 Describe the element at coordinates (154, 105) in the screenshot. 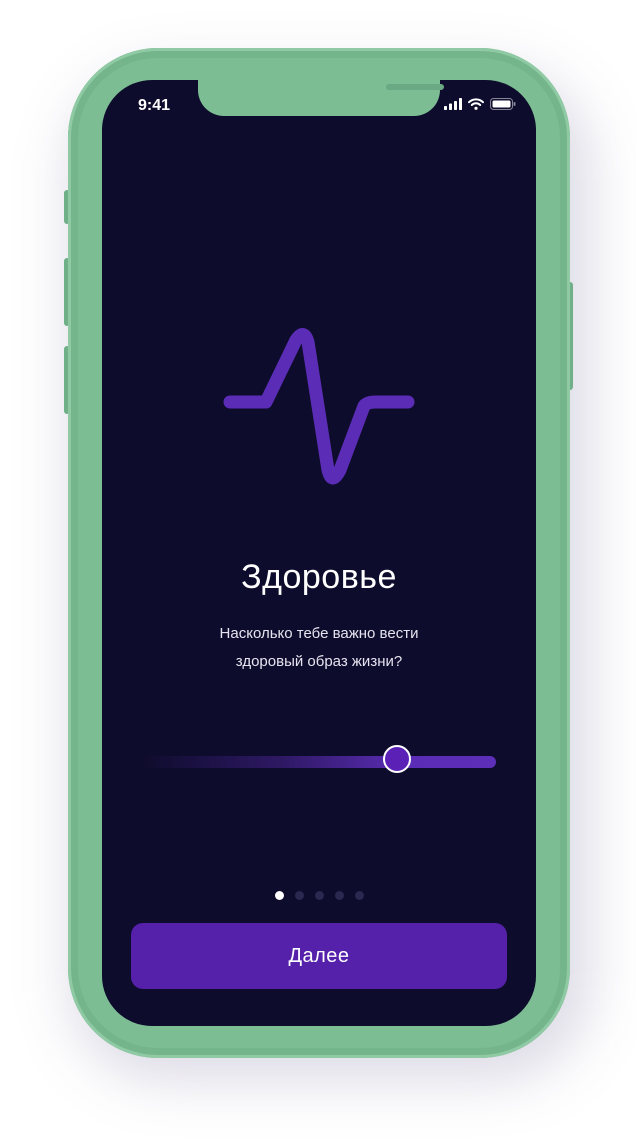

I see `status-time: 9:41` at that location.